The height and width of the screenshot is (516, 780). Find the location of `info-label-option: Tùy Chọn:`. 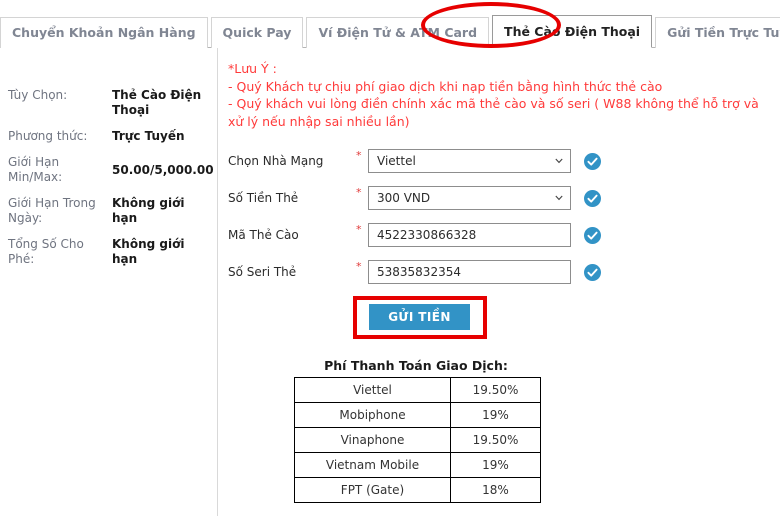

info-label-option: Tùy Chọn: is located at coordinates (38, 95).